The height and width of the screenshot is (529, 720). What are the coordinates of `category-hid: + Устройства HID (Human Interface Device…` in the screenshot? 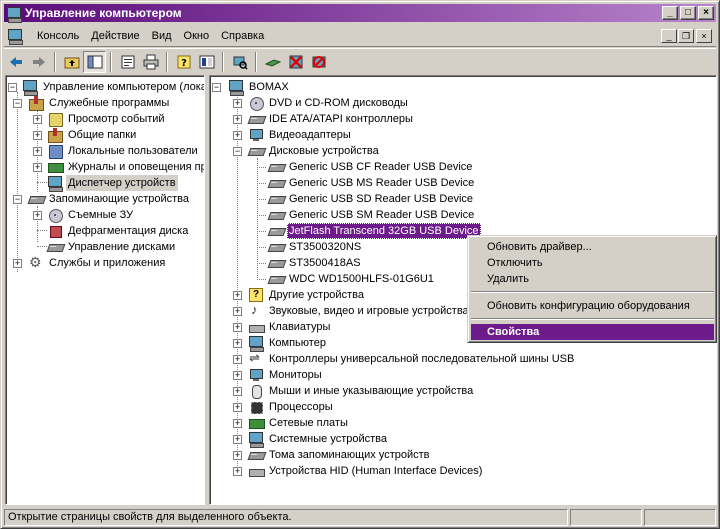 It's located at (348, 471).